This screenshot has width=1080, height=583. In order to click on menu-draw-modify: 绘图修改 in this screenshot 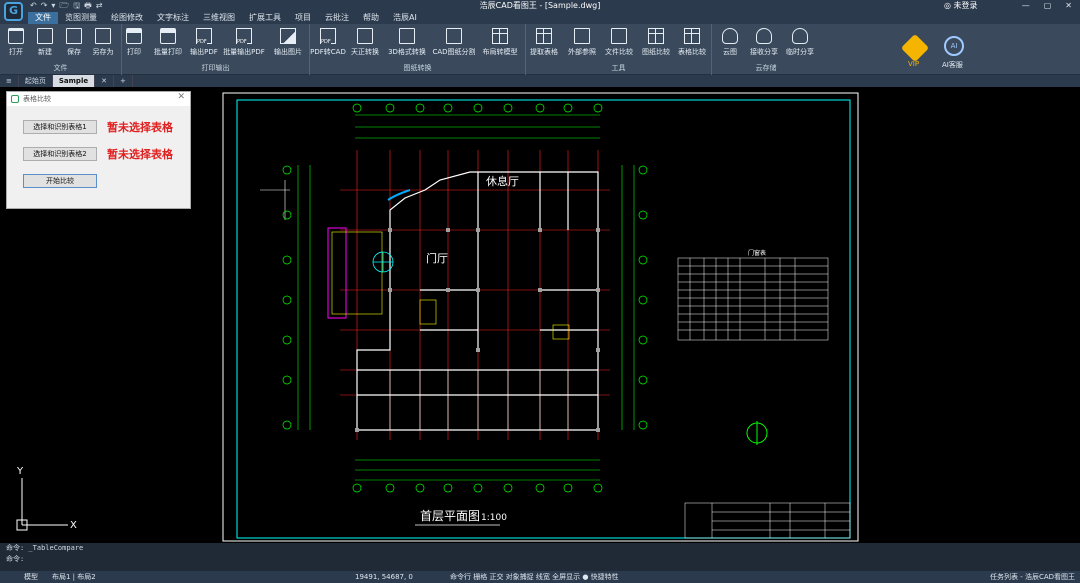, I will do `click(127, 18)`.